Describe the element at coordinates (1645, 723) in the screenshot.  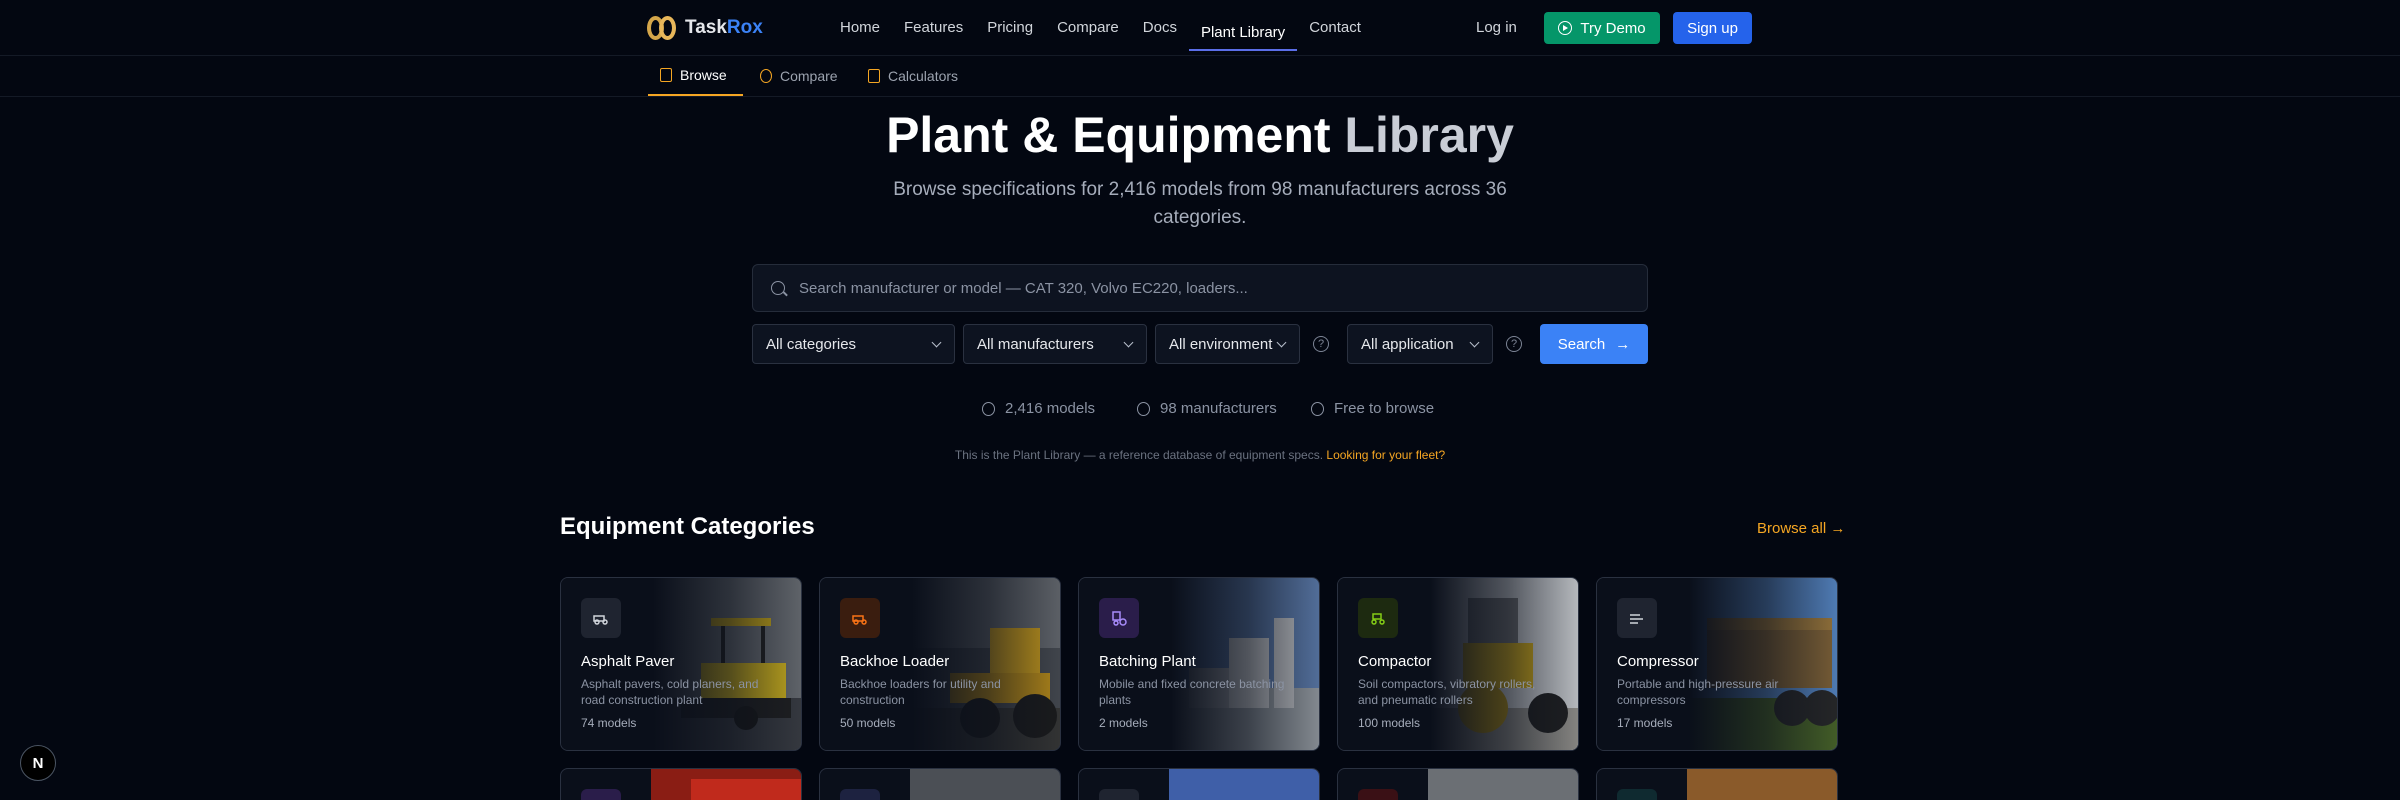
I see `category-count: 17 models` at that location.